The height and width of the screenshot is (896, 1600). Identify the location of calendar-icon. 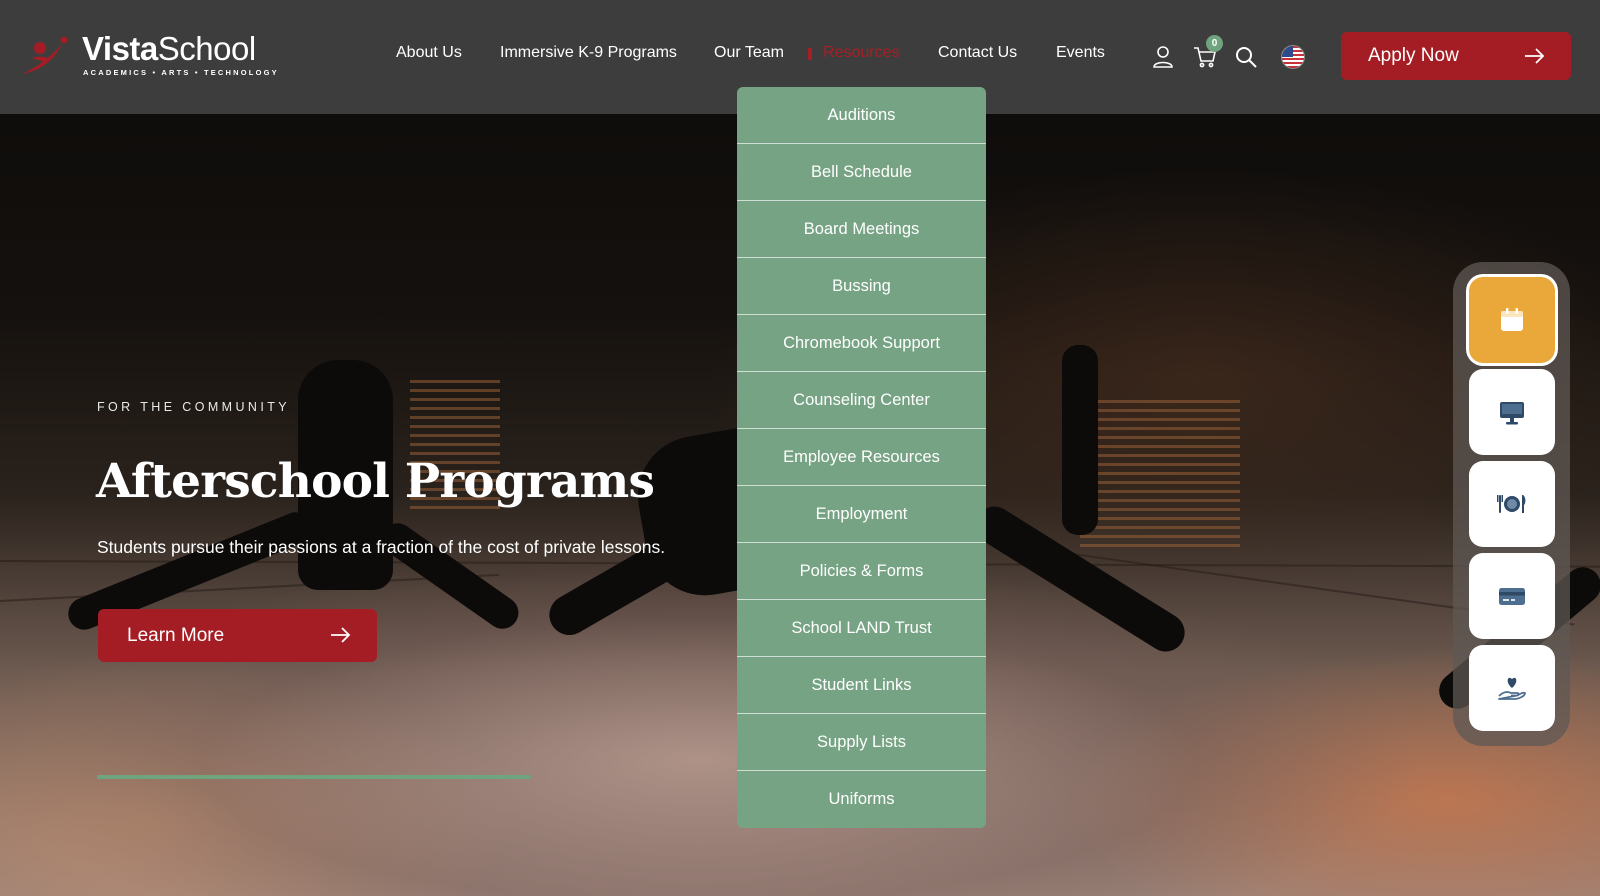
(1512, 319).